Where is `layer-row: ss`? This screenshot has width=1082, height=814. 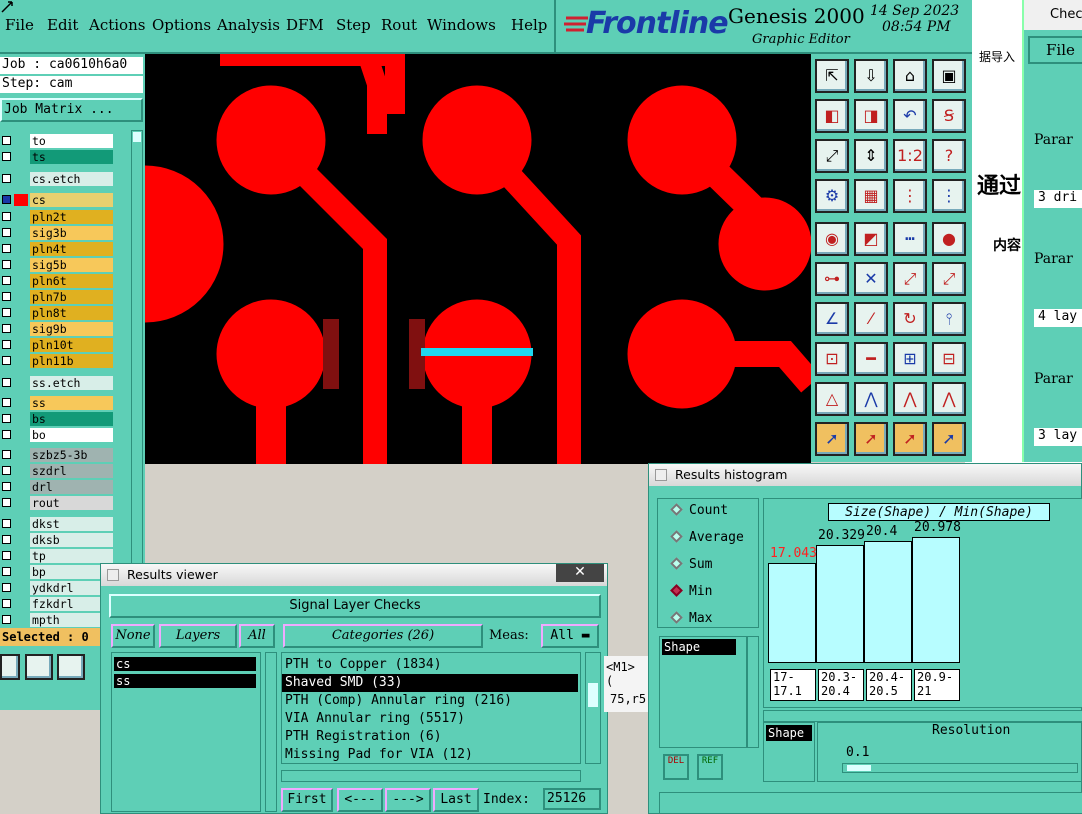 layer-row: ss is located at coordinates (72, 403).